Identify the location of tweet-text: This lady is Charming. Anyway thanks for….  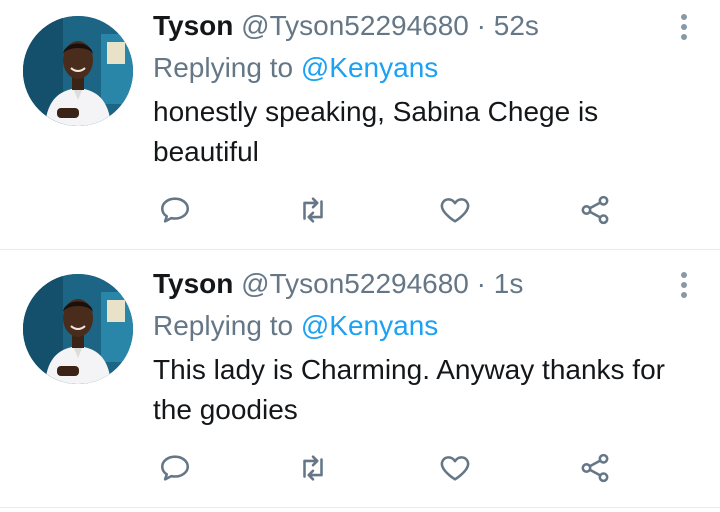
(409, 389).